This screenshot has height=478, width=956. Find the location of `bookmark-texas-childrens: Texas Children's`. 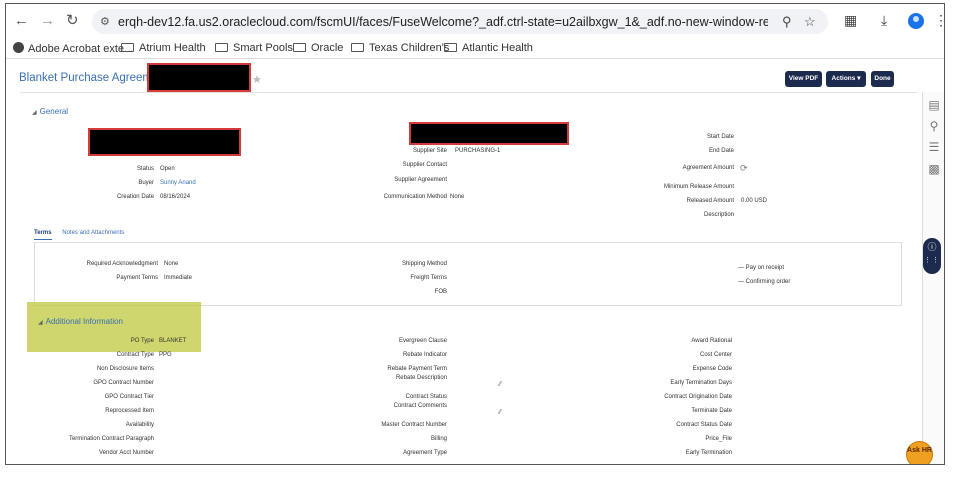

bookmark-texas-childrens: Texas Children's is located at coordinates (400, 48).